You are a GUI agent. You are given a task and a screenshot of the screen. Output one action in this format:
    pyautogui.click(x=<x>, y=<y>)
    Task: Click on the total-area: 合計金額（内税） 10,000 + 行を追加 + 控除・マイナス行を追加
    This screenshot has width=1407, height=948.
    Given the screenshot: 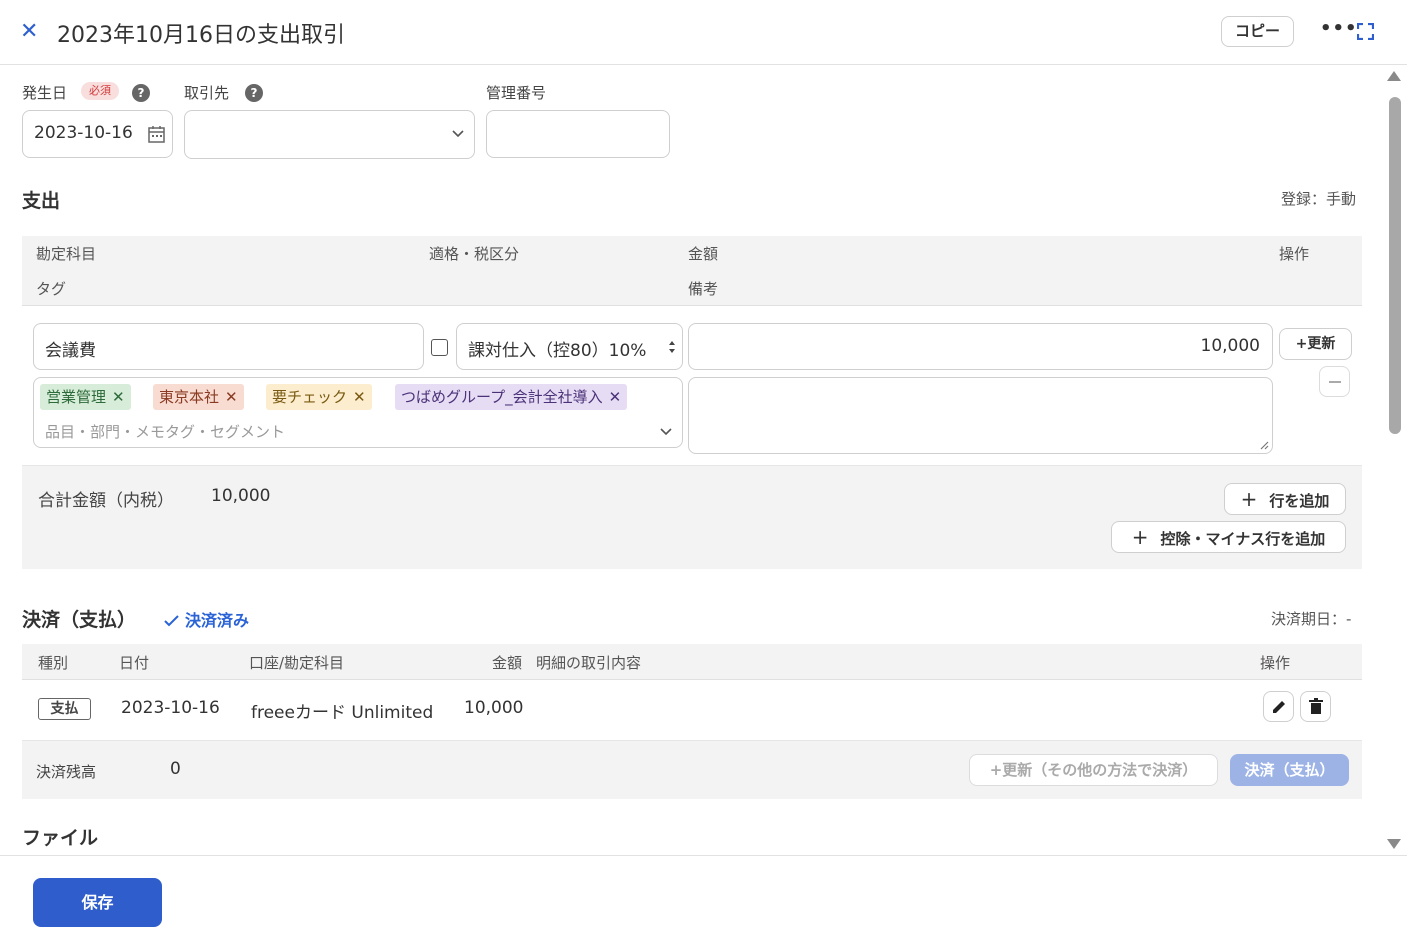 What is the action you would take?
    pyautogui.click(x=692, y=517)
    